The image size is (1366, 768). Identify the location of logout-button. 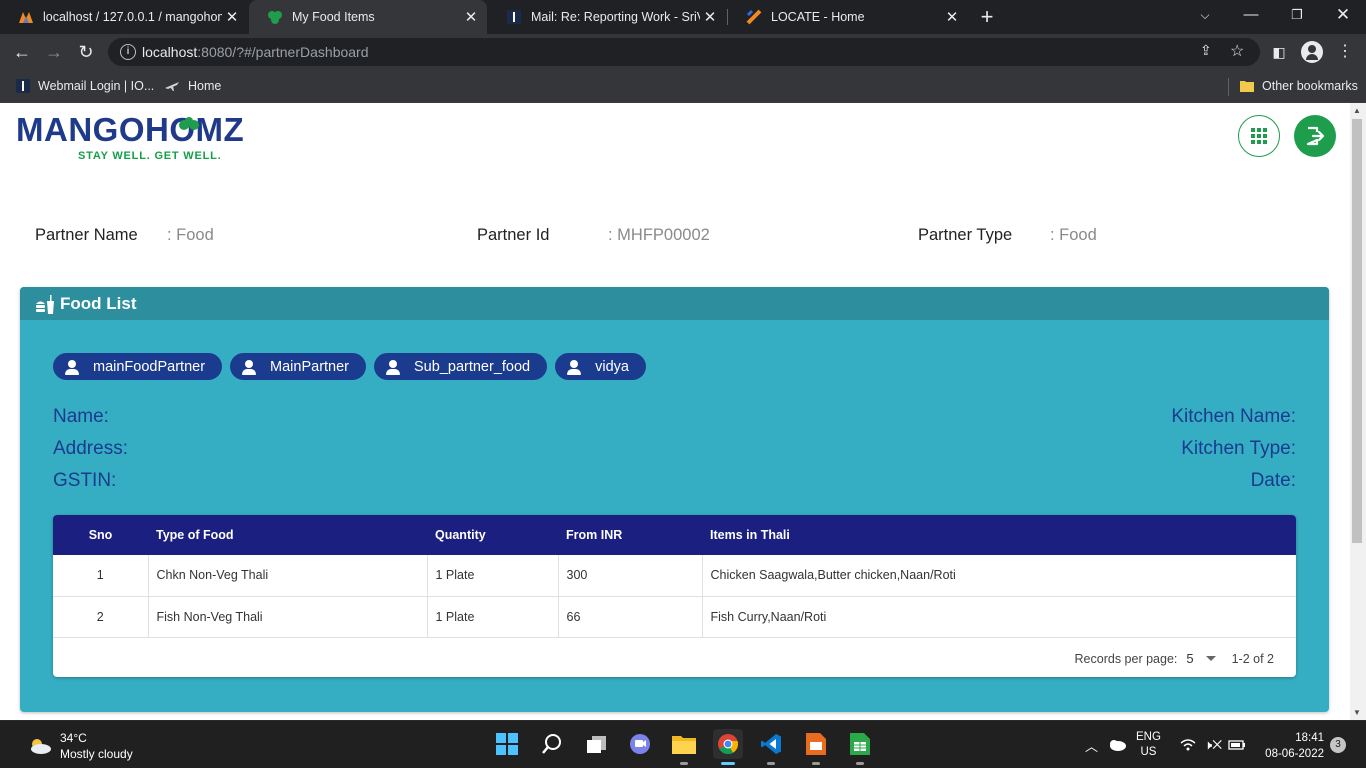
(1315, 136).